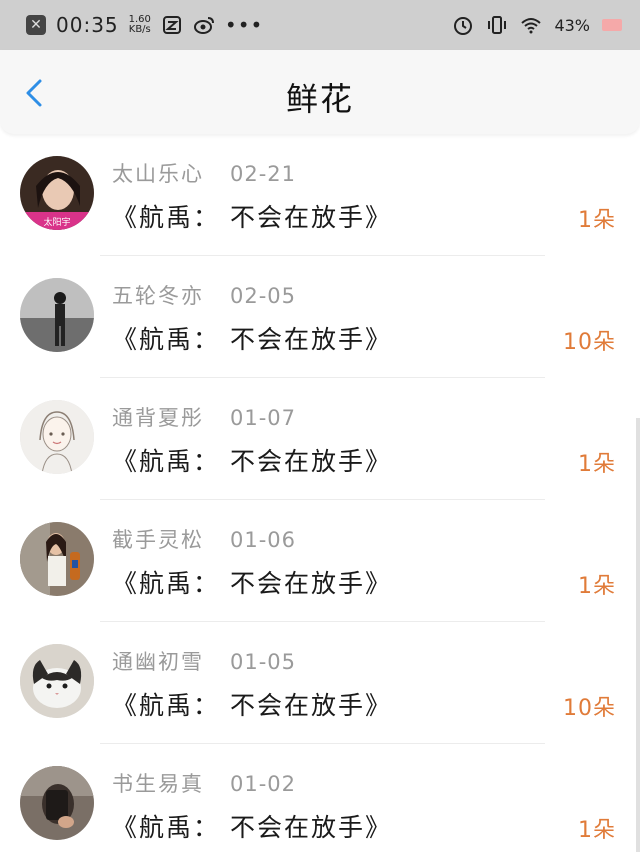  Describe the element at coordinates (158, 174) in the screenshot. I see `sender-name: 太山乐心` at that location.